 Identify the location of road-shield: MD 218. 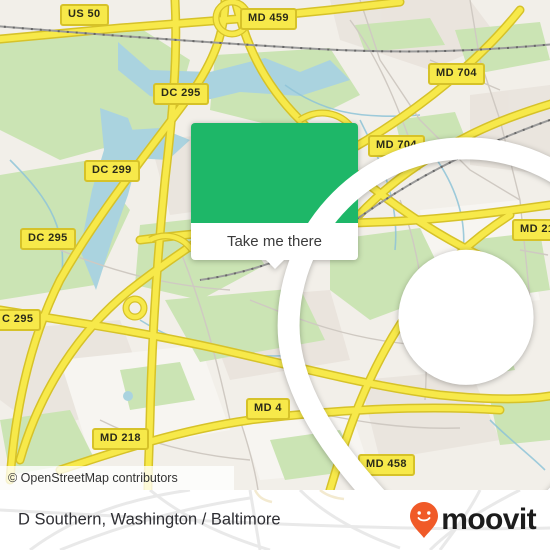
(120, 439).